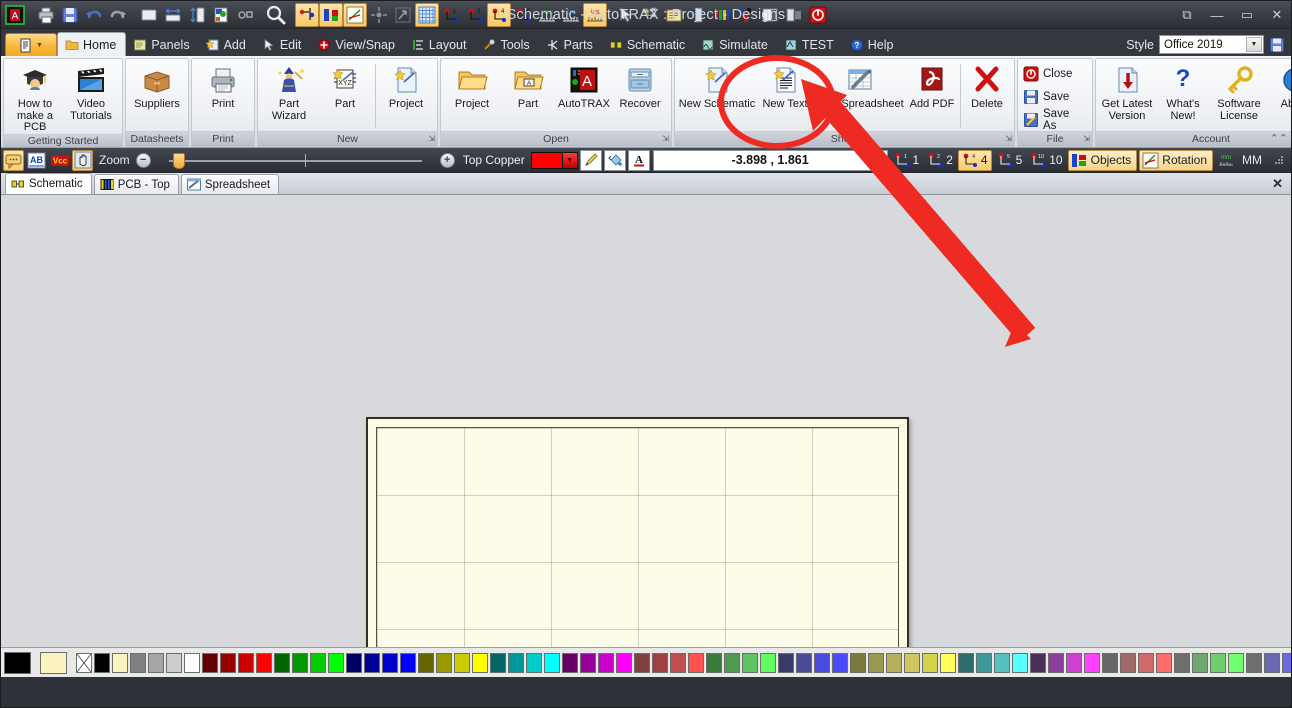  Describe the element at coordinates (1049, 74) in the screenshot. I see `close-button: Close` at that location.